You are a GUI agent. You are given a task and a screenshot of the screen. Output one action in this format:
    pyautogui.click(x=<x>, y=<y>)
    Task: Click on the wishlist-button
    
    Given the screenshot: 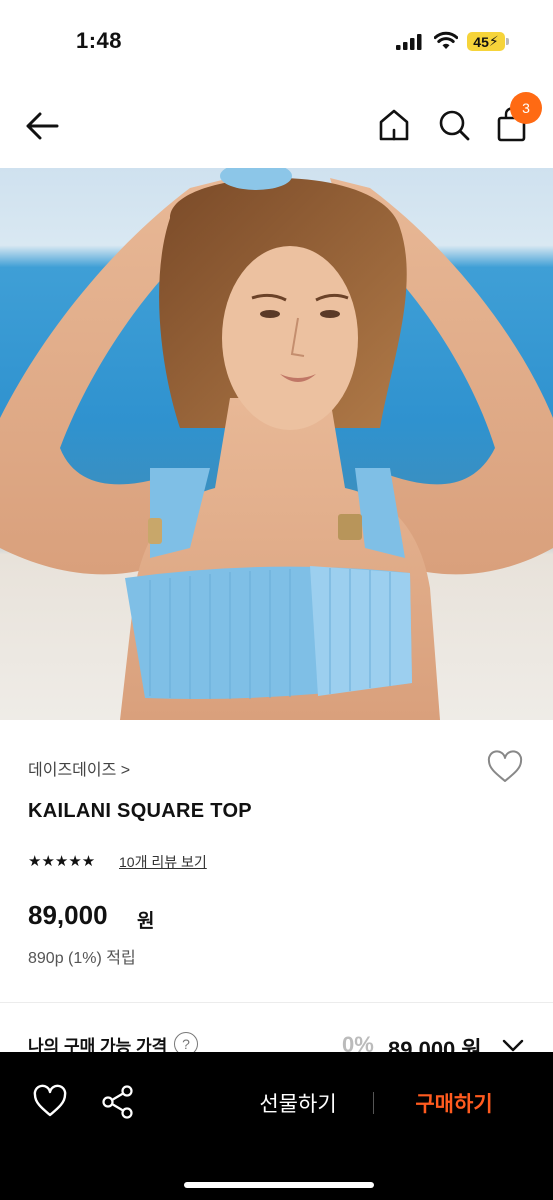 What is the action you would take?
    pyautogui.click(x=505, y=767)
    